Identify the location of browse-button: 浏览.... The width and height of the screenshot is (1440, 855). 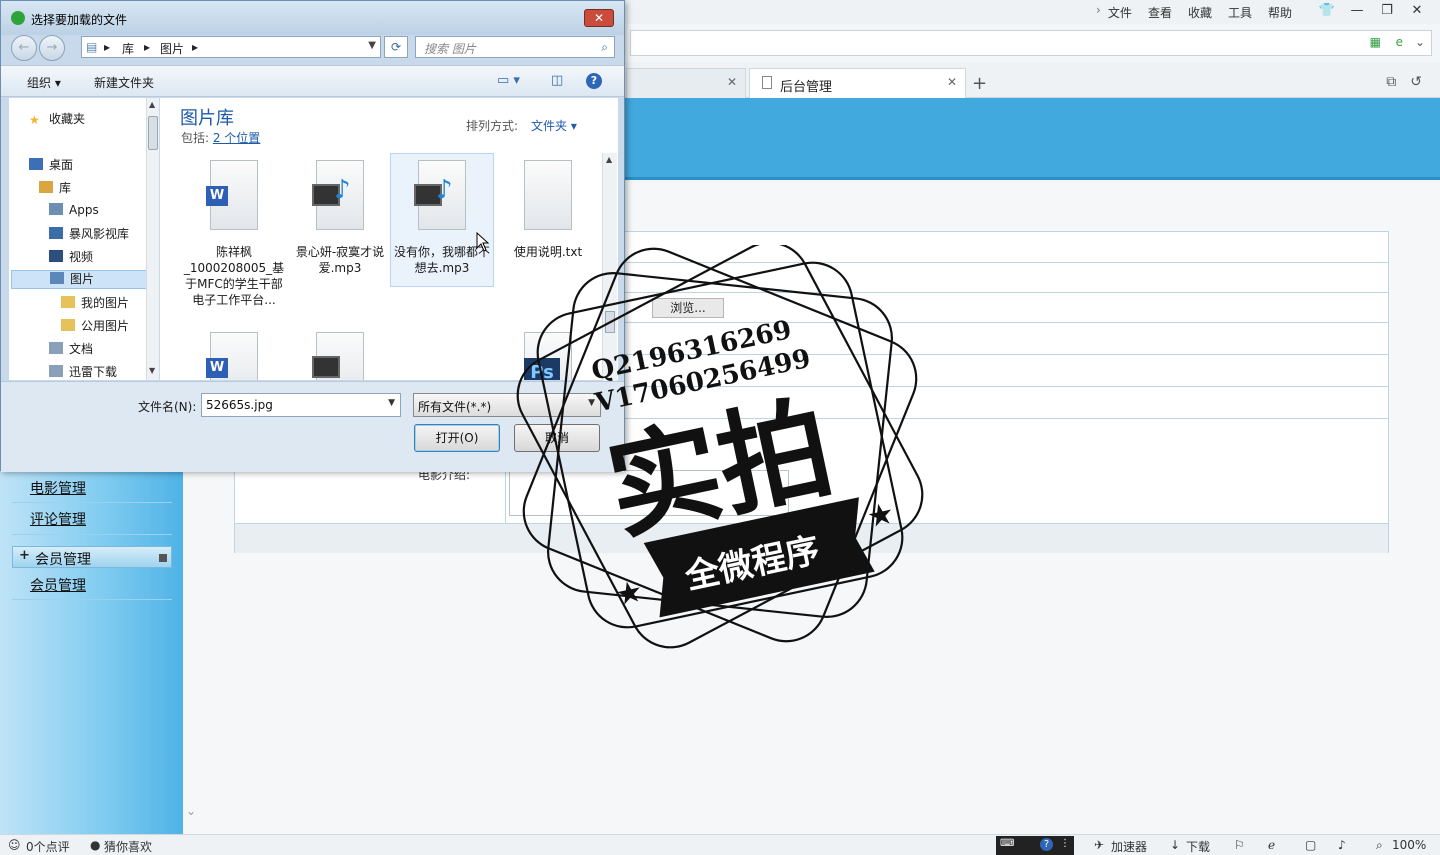
(688, 308).